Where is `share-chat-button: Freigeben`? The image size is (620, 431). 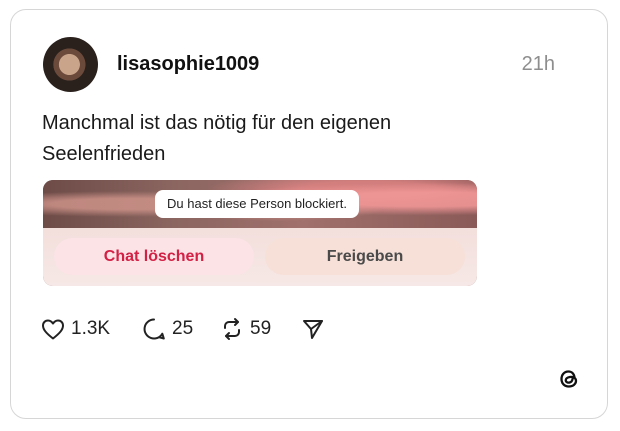 share-chat-button: Freigeben is located at coordinates (365, 256).